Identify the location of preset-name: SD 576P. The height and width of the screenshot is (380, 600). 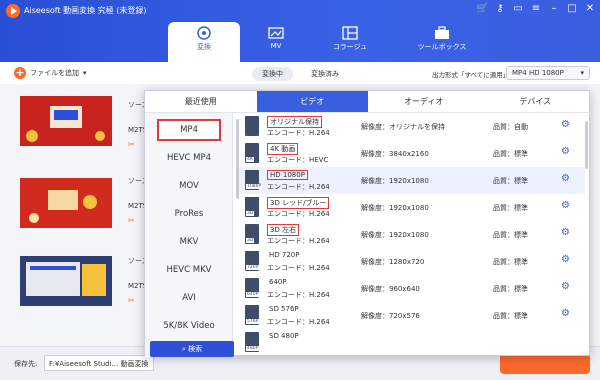
(284, 309).